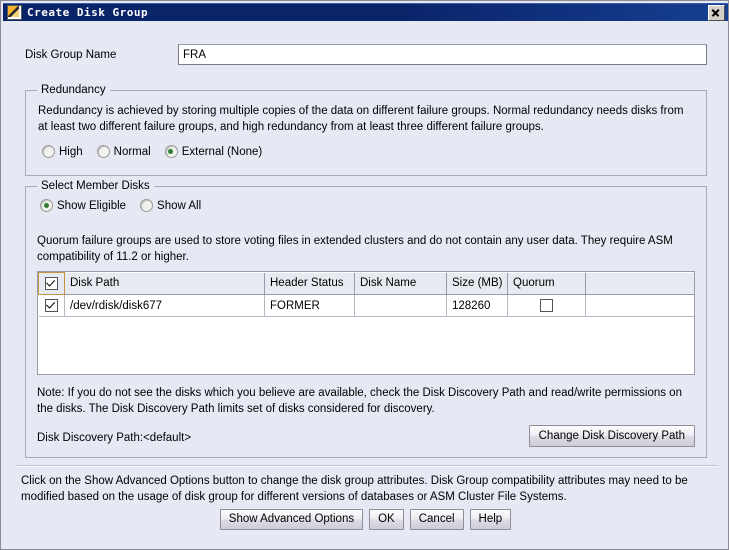 The width and height of the screenshot is (729, 550). I want to click on table-row: /dev/rdisk/disk677 FORMER 128260, so click(366, 305).